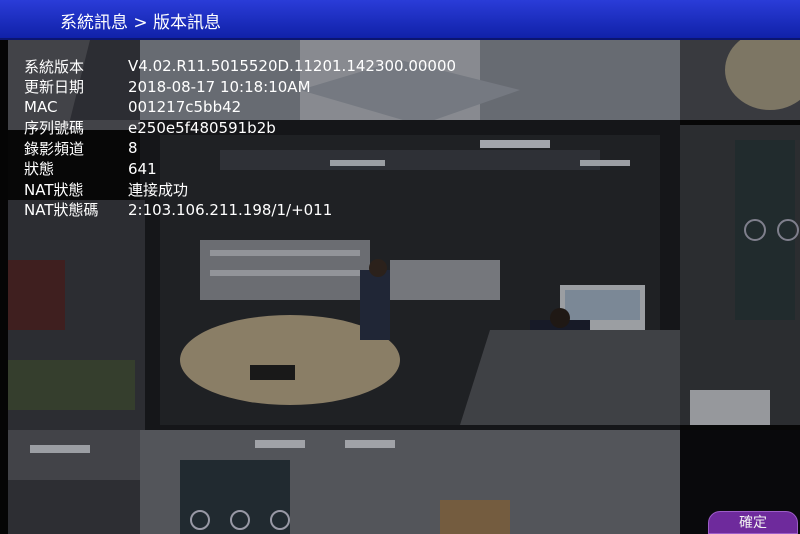  Describe the element at coordinates (54, 87) in the screenshot. I see `info-label: 更新日期` at that location.